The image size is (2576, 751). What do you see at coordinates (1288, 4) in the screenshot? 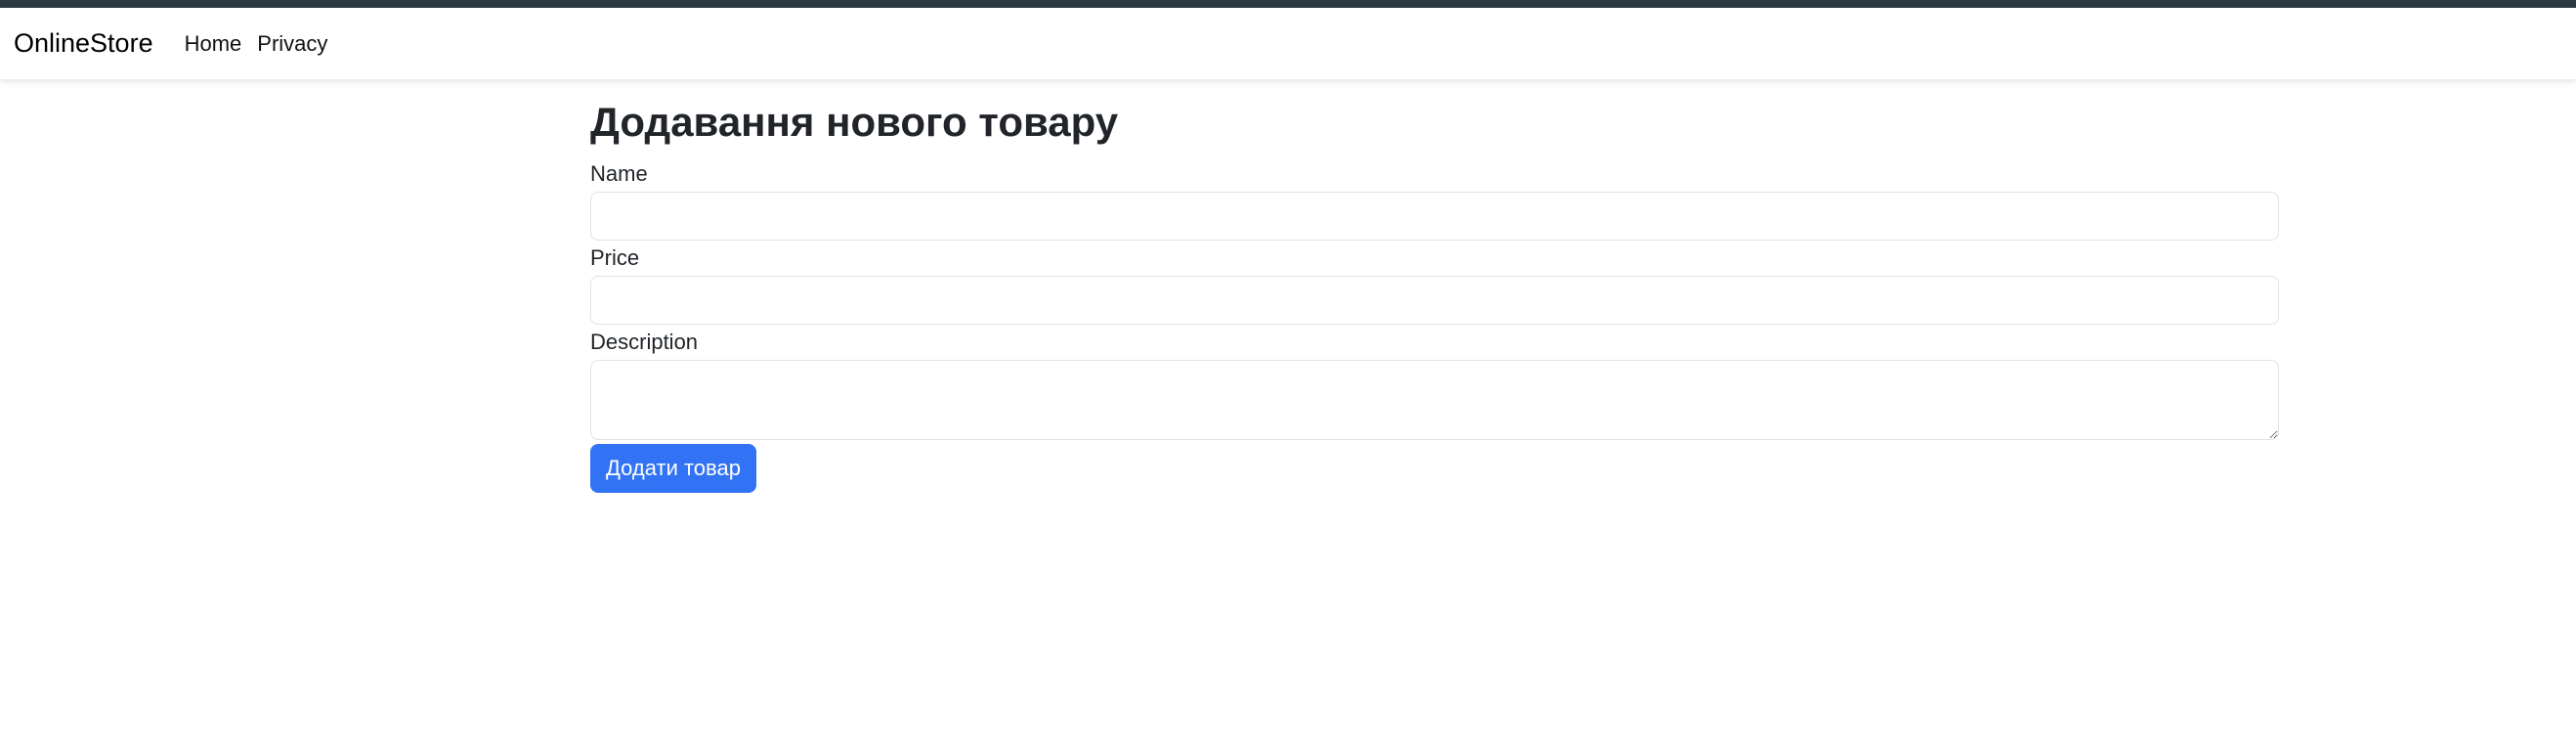
I see `top-accent-strip` at bounding box center [1288, 4].